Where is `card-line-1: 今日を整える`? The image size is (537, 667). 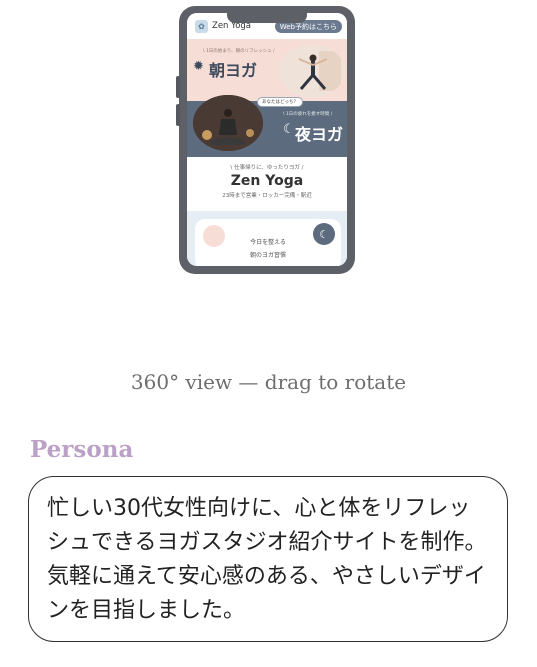
card-line-1: 今日を整える is located at coordinates (268, 242).